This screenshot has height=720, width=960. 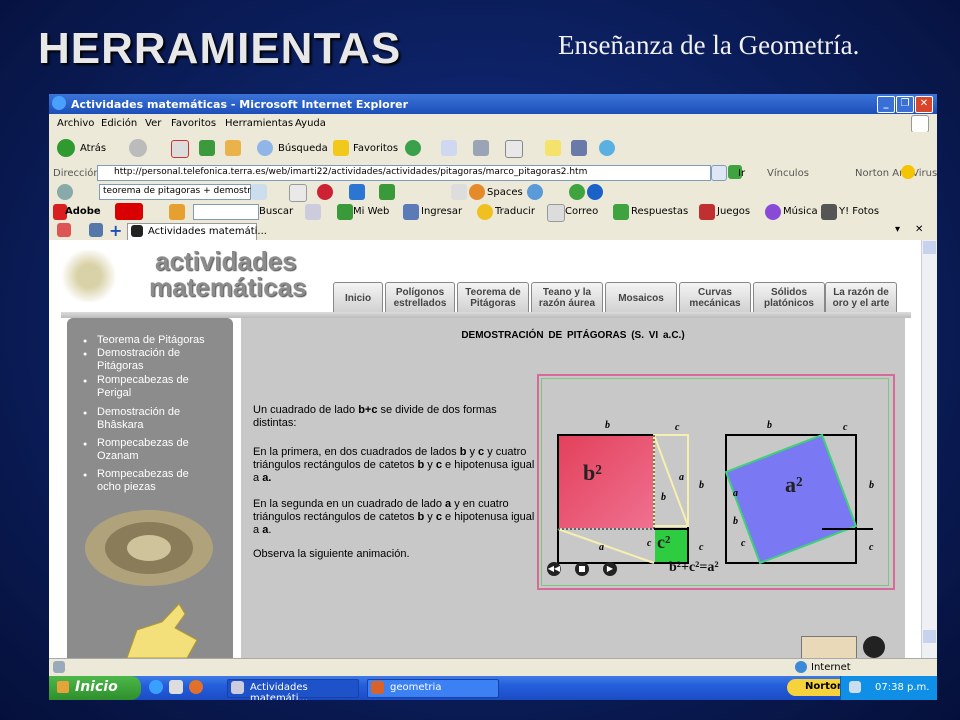 I want to click on start-button: Inicio, so click(x=95, y=688).